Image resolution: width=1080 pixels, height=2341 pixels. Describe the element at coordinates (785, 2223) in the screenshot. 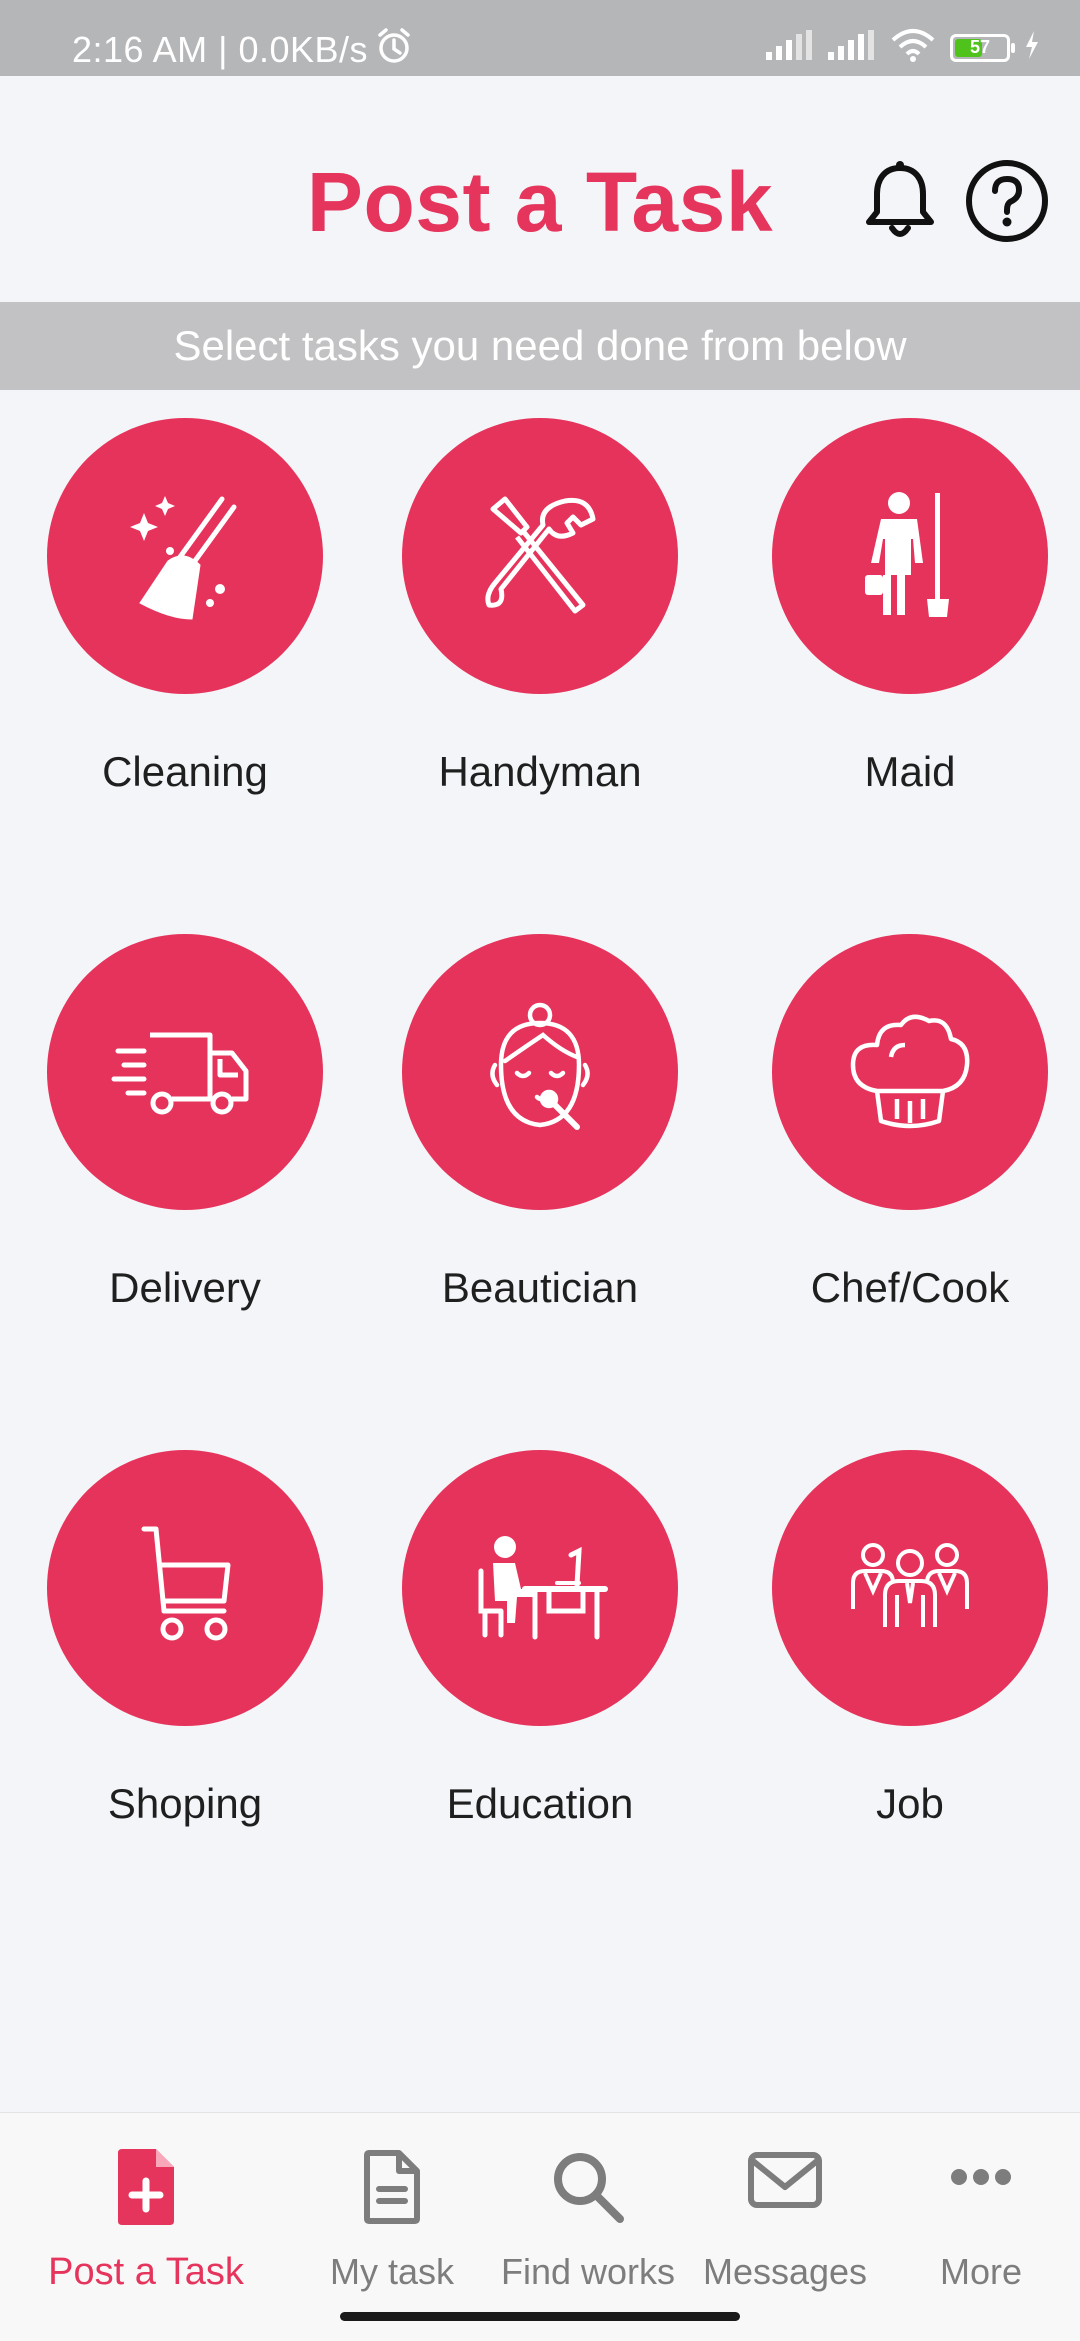

I see `nav-messages: Messages` at that location.